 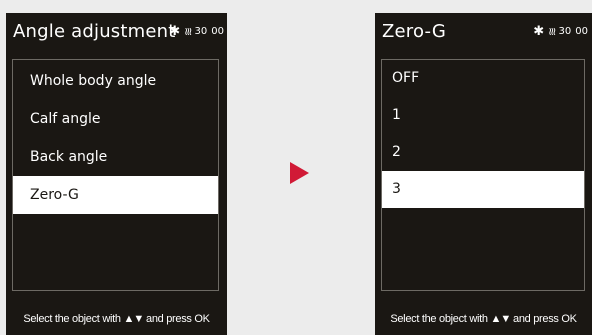 What do you see at coordinates (115, 195) in the screenshot?
I see `menu-item-zero-g: Zero-G` at bounding box center [115, 195].